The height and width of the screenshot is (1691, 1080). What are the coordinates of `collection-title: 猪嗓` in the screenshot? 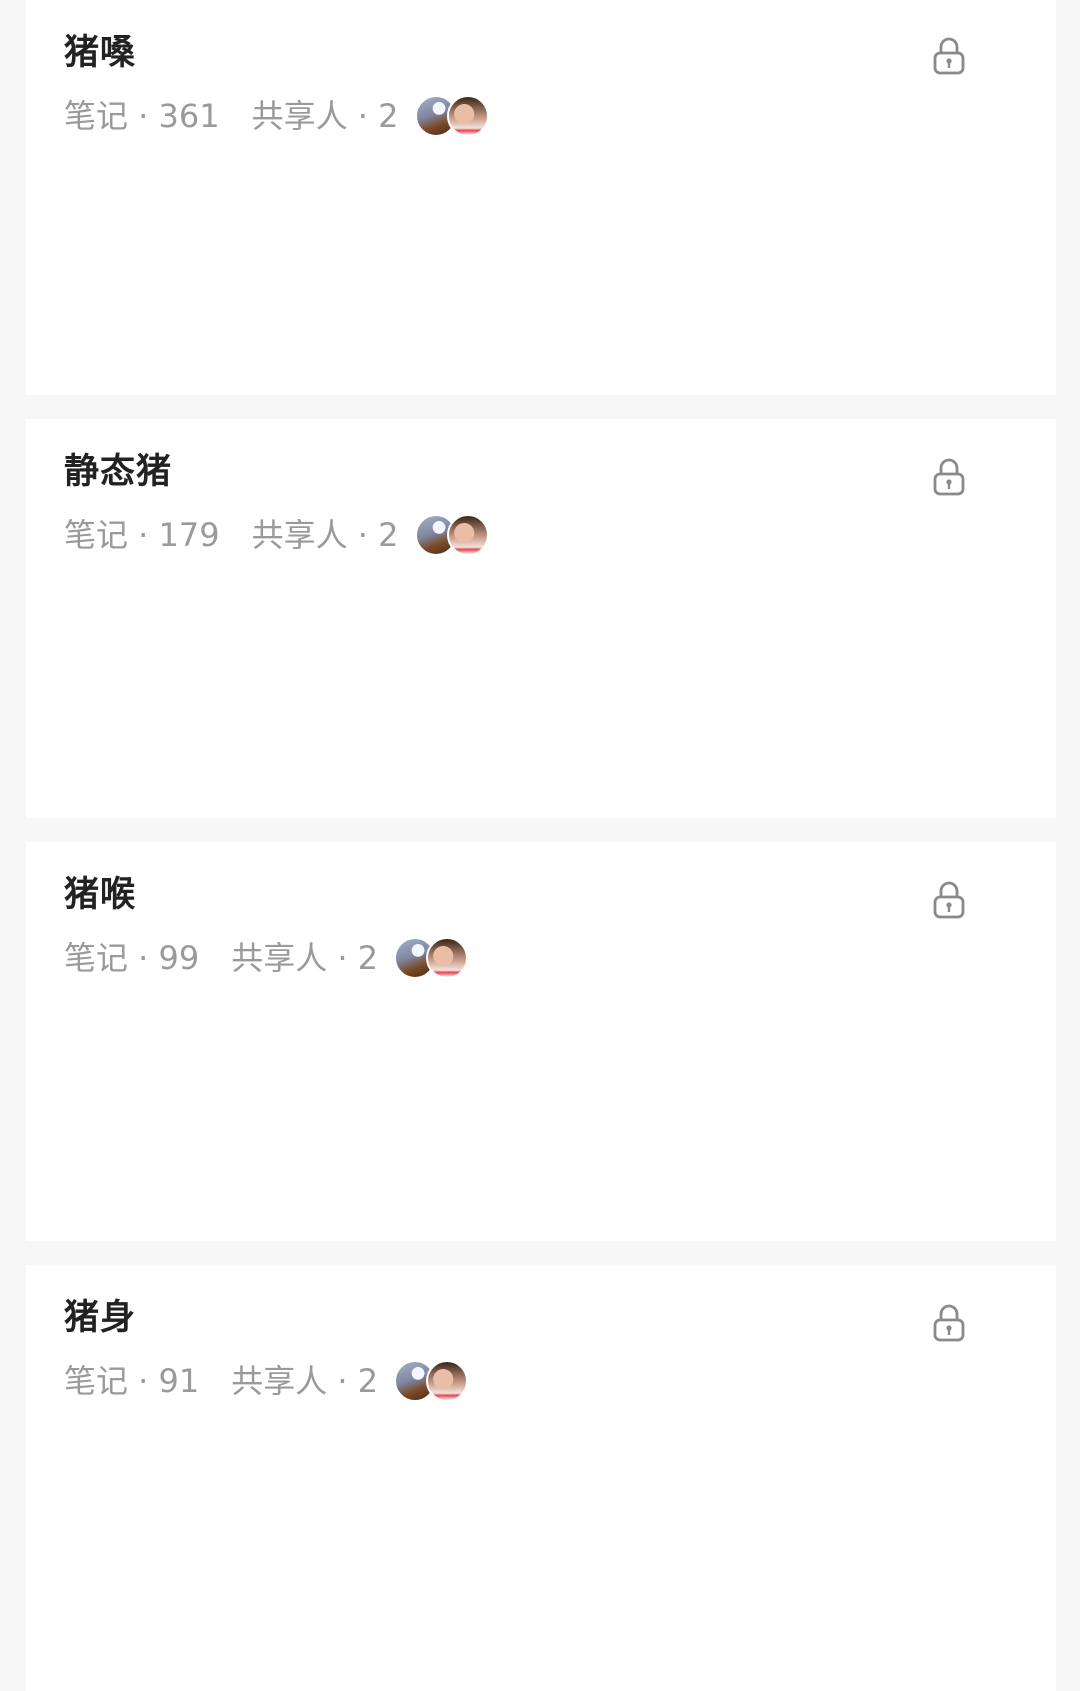 It's located at (100, 53).